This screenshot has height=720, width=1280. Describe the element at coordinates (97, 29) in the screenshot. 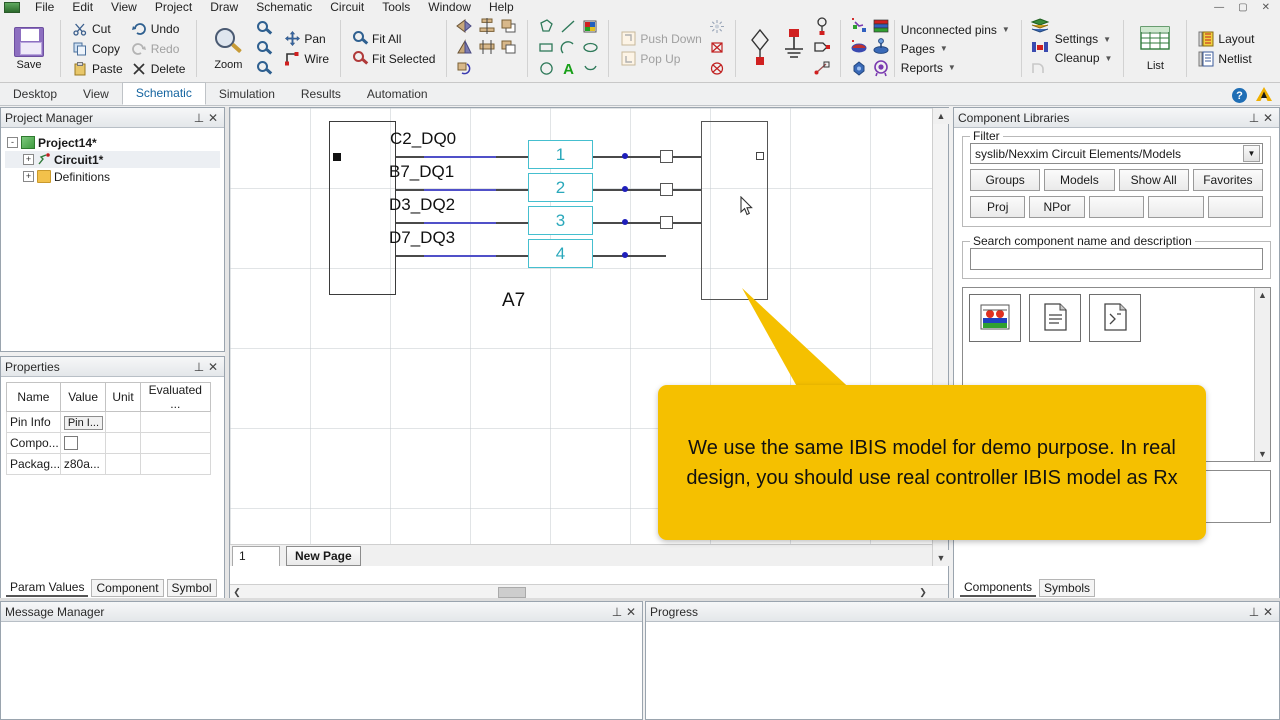

I see `cut-button: Cut` at that location.